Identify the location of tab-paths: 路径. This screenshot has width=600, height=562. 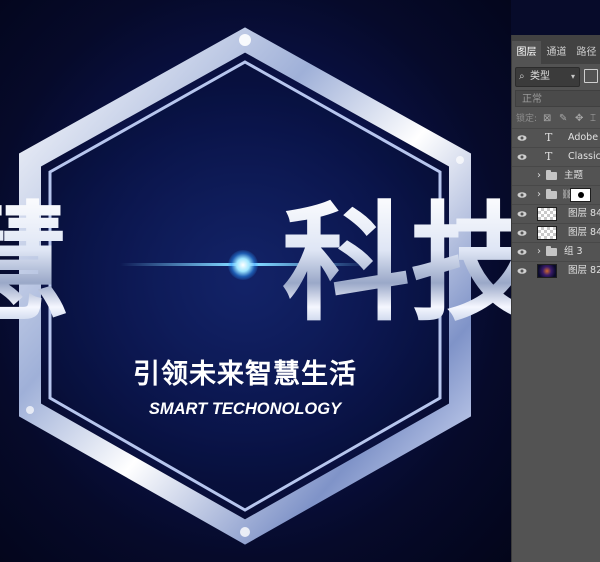
(586, 52).